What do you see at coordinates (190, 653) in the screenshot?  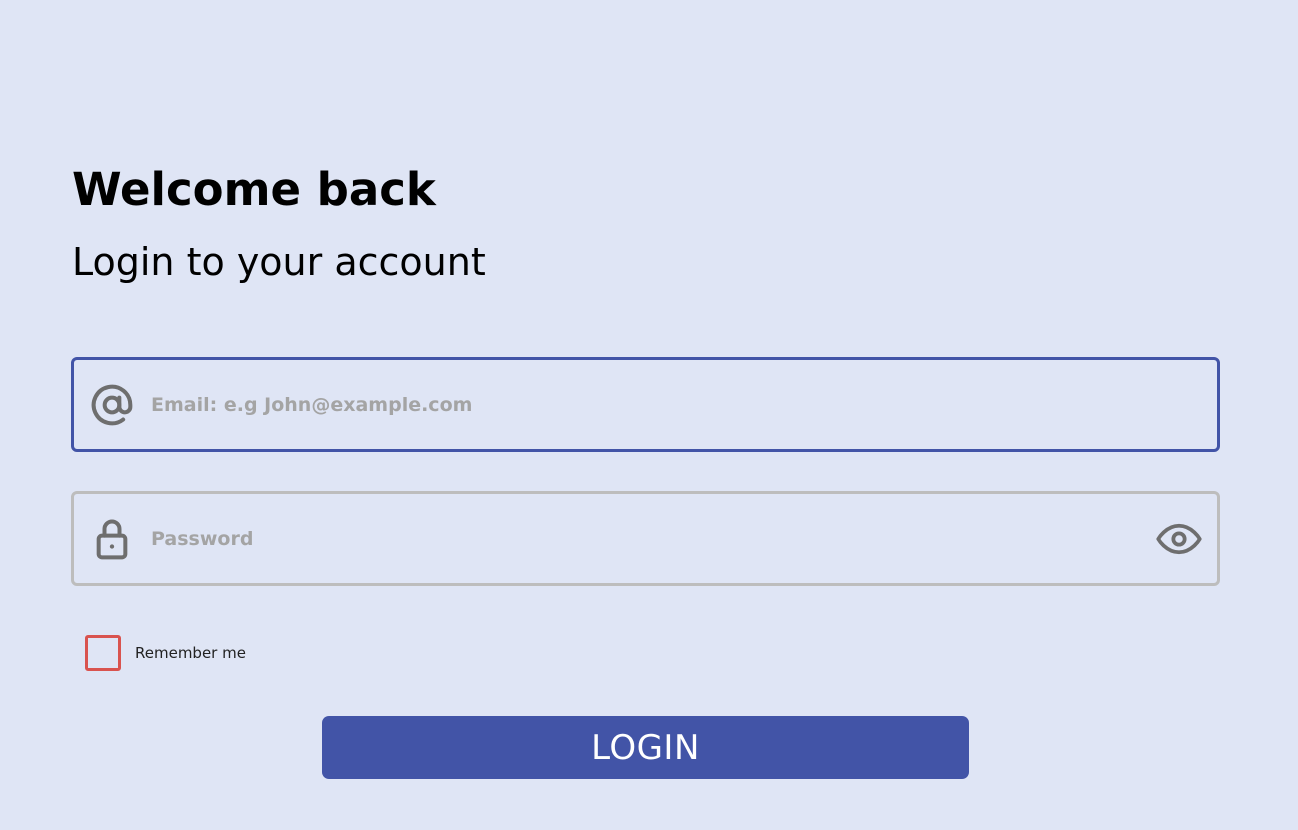 I see `remember-me-label: Remember me` at bounding box center [190, 653].